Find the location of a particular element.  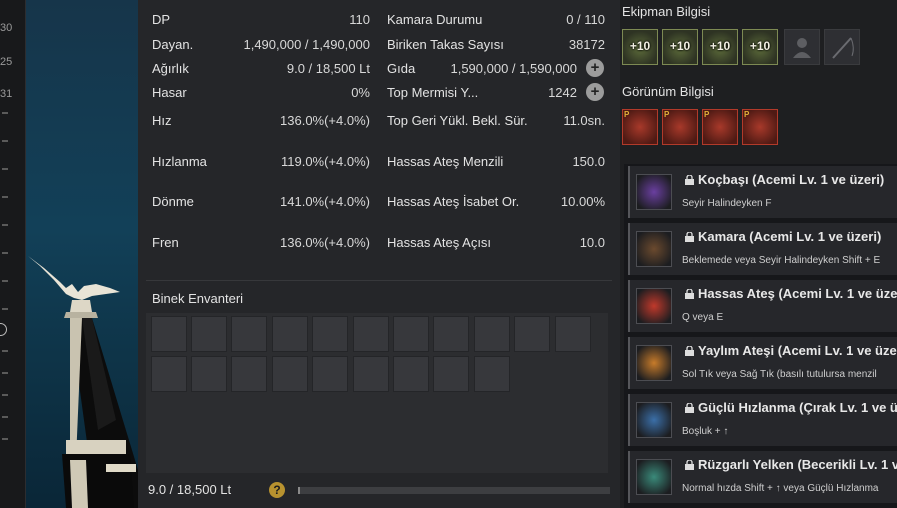

stat-value-weight: 9.0 / 18,500 Lt is located at coordinates (328, 68).